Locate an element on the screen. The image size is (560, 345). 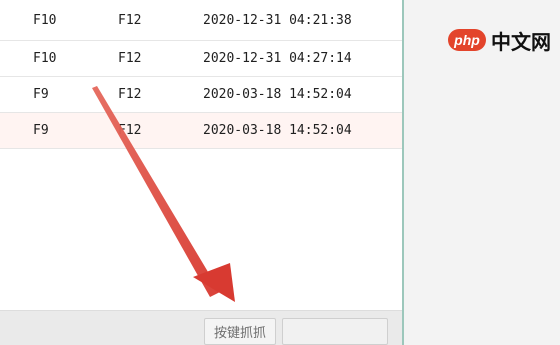
capture-button: 按键抓抓 is located at coordinates (240, 331).